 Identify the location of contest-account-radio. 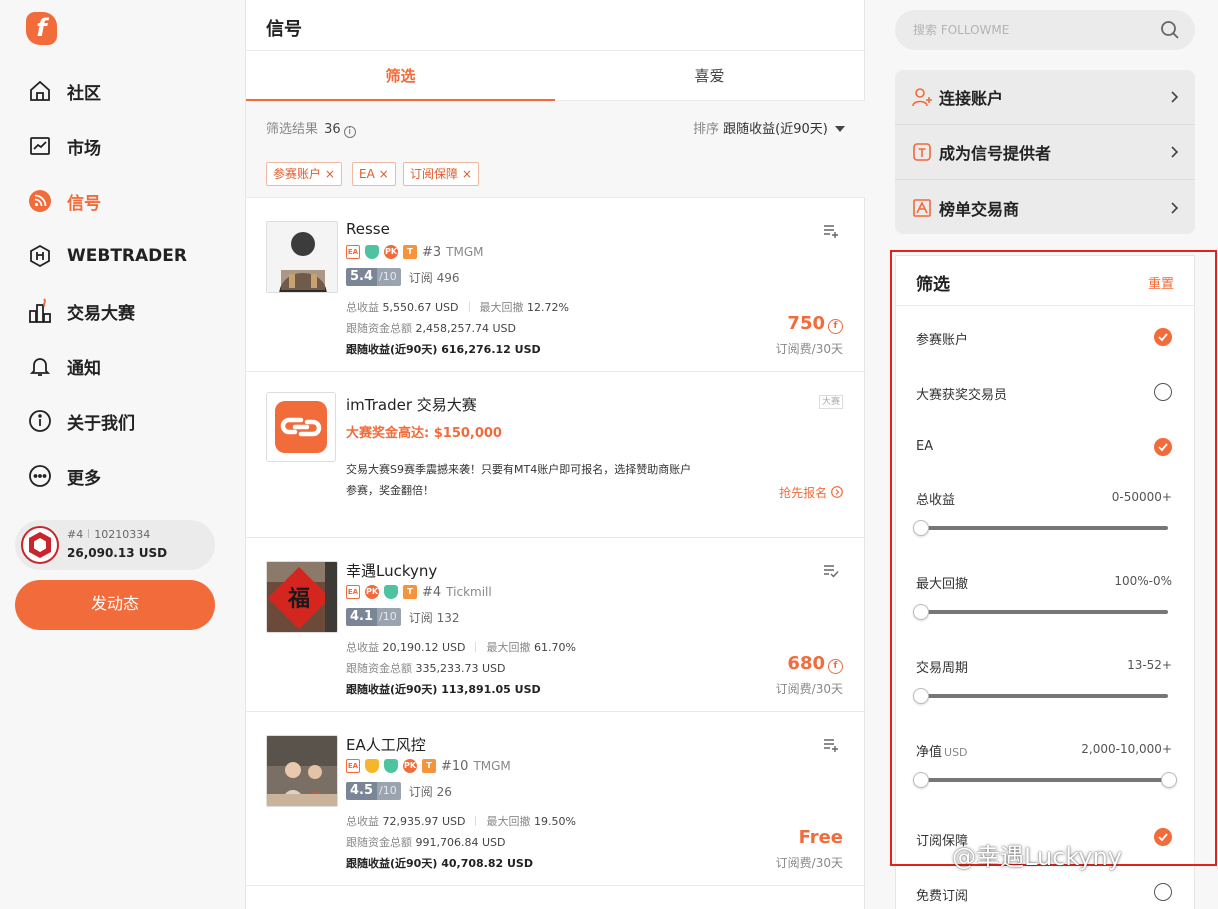
(1163, 337).